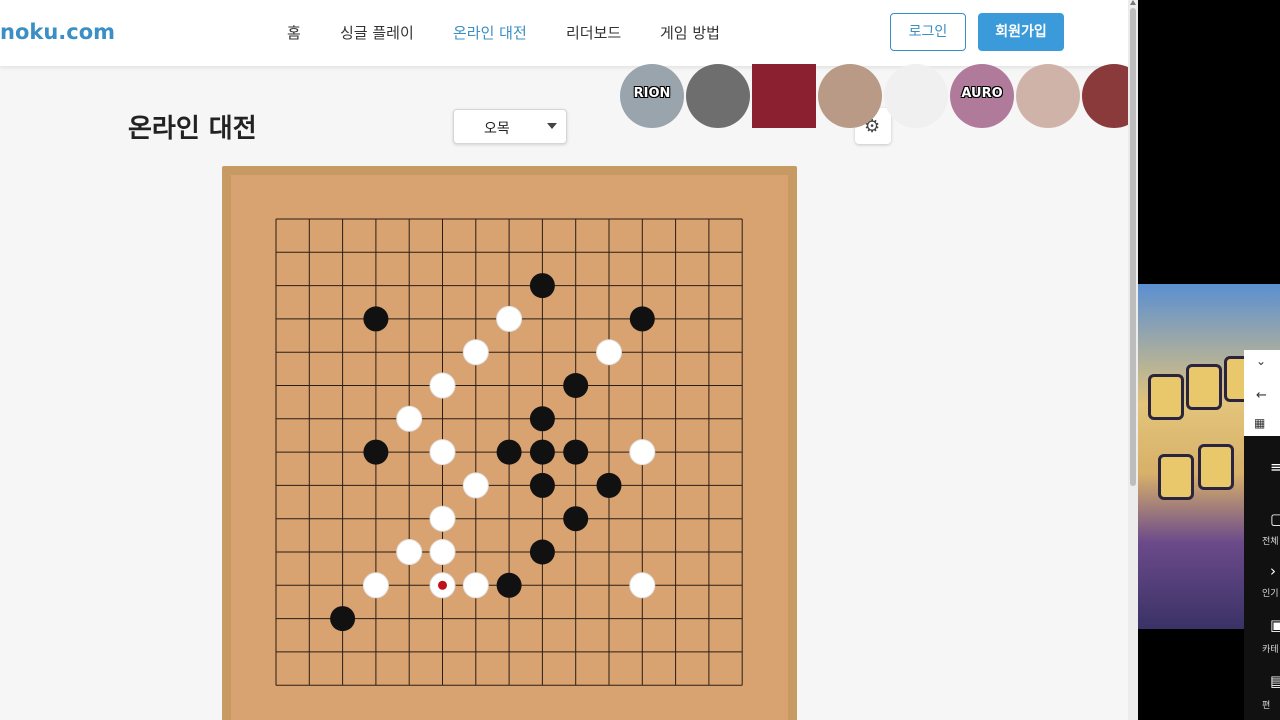  Describe the element at coordinates (57, 32) in the screenshot. I see `site-logo: noku.com` at that location.